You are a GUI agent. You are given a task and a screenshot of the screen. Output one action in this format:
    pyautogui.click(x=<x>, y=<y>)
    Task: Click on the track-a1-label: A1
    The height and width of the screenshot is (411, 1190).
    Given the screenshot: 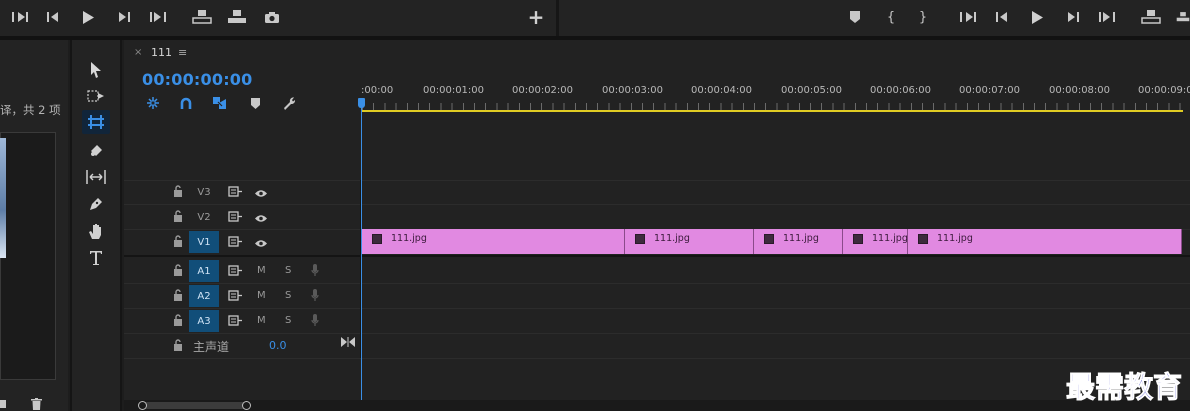 What is the action you would take?
    pyautogui.click(x=204, y=271)
    